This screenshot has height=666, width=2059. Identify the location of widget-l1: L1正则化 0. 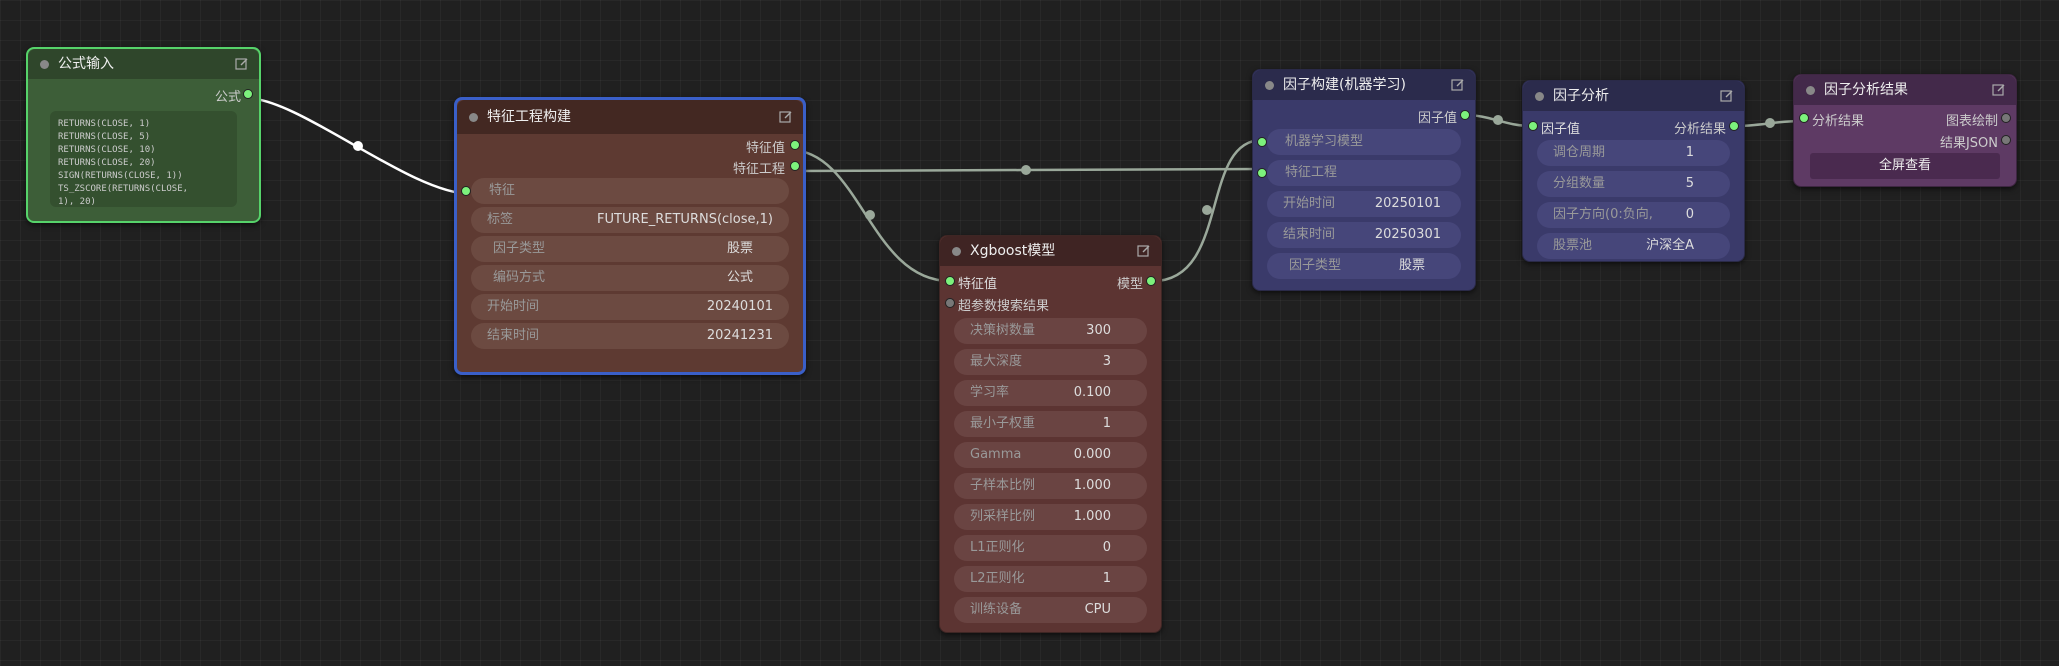
(1050, 548).